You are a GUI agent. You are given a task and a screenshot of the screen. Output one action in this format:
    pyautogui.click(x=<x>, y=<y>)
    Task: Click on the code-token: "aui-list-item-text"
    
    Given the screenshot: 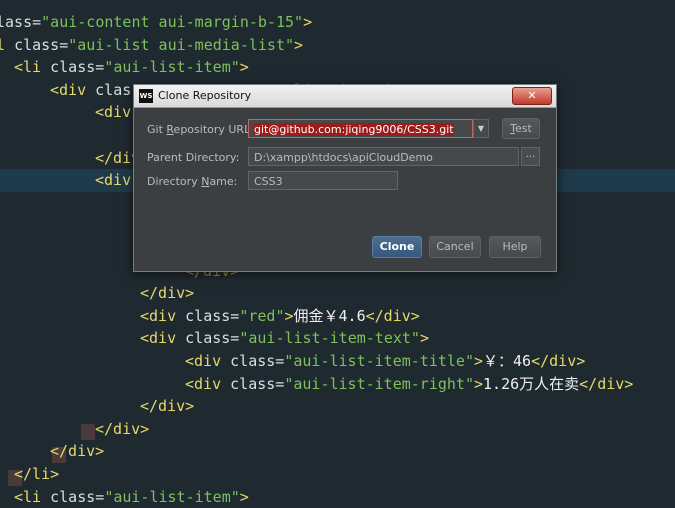 What is the action you would take?
    pyautogui.click(x=329, y=338)
    